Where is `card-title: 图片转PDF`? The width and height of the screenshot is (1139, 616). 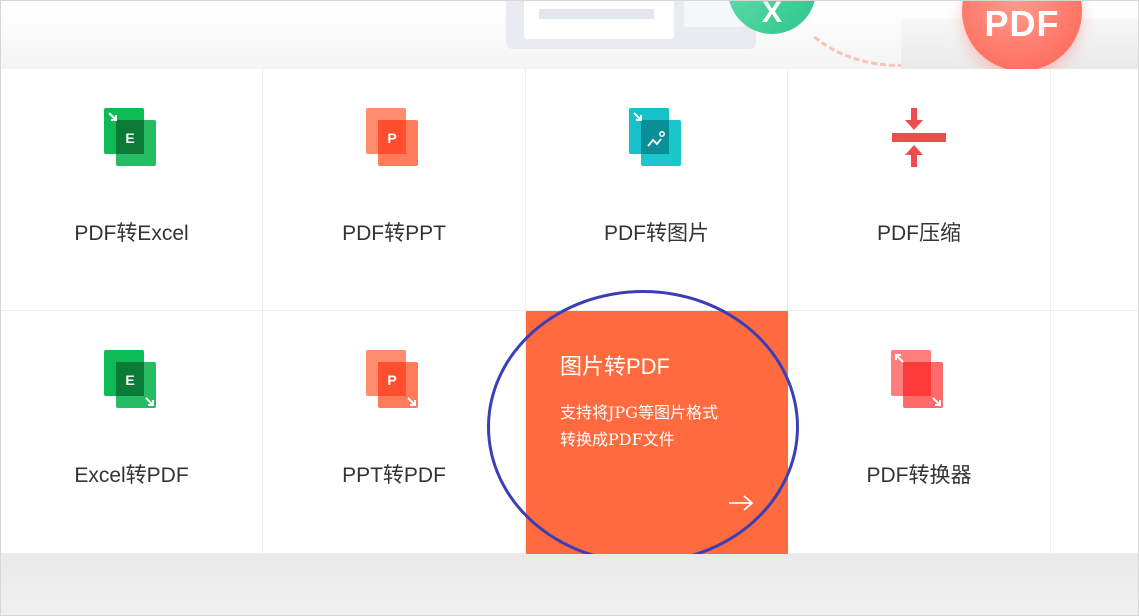 card-title: 图片转PDF is located at coordinates (615, 366).